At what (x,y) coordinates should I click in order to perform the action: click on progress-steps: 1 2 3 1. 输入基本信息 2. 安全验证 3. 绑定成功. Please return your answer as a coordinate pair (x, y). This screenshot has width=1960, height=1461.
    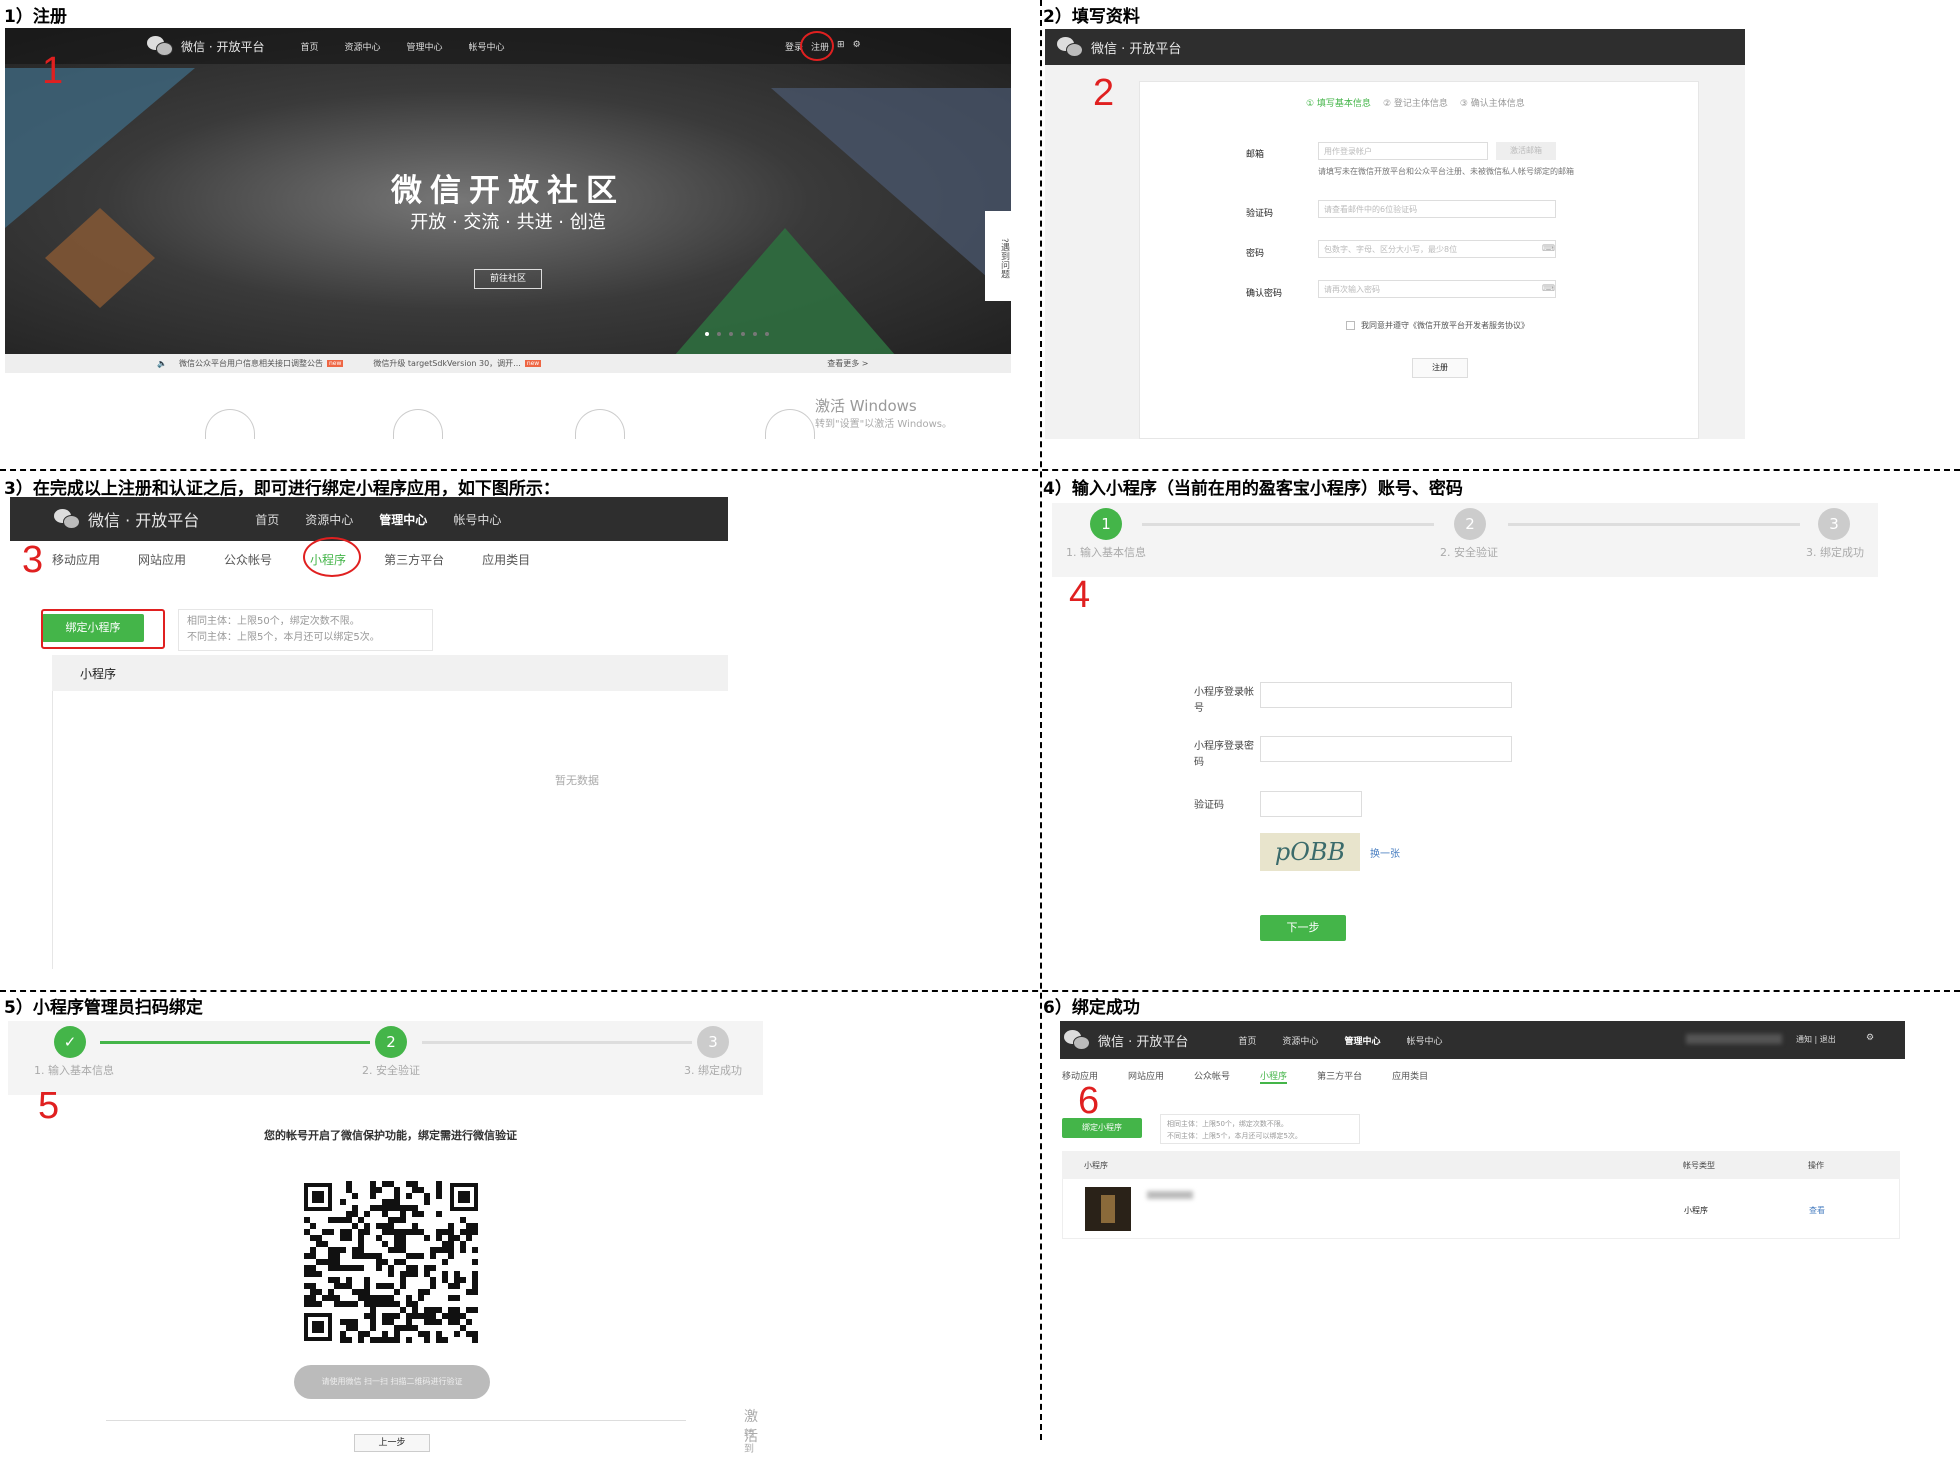
    Looking at the image, I should click on (1465, 540).